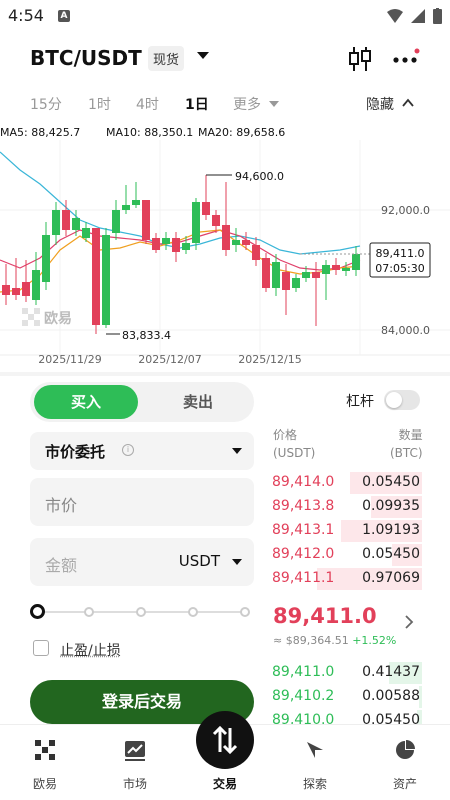  What do you see at coordinates (391, 506) in the screenshot?
I see `ask-qty: 0.09935` at bounding box center [391, 506].